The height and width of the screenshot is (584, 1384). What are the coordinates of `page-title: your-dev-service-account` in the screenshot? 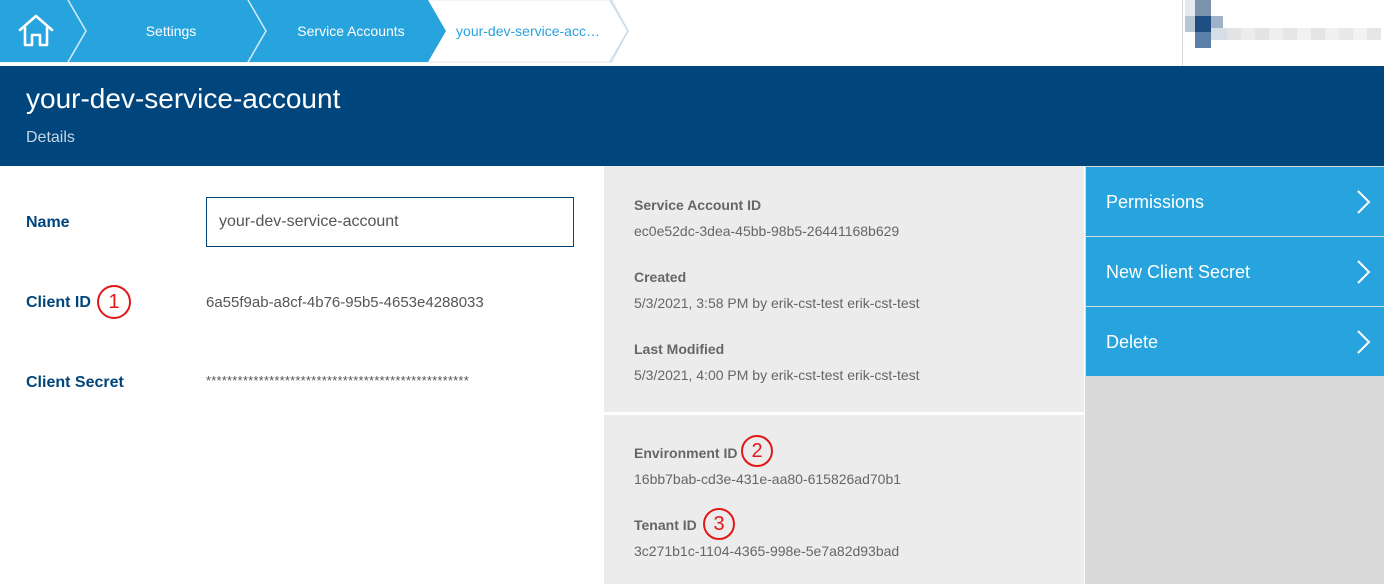 It's located at (183, 98).